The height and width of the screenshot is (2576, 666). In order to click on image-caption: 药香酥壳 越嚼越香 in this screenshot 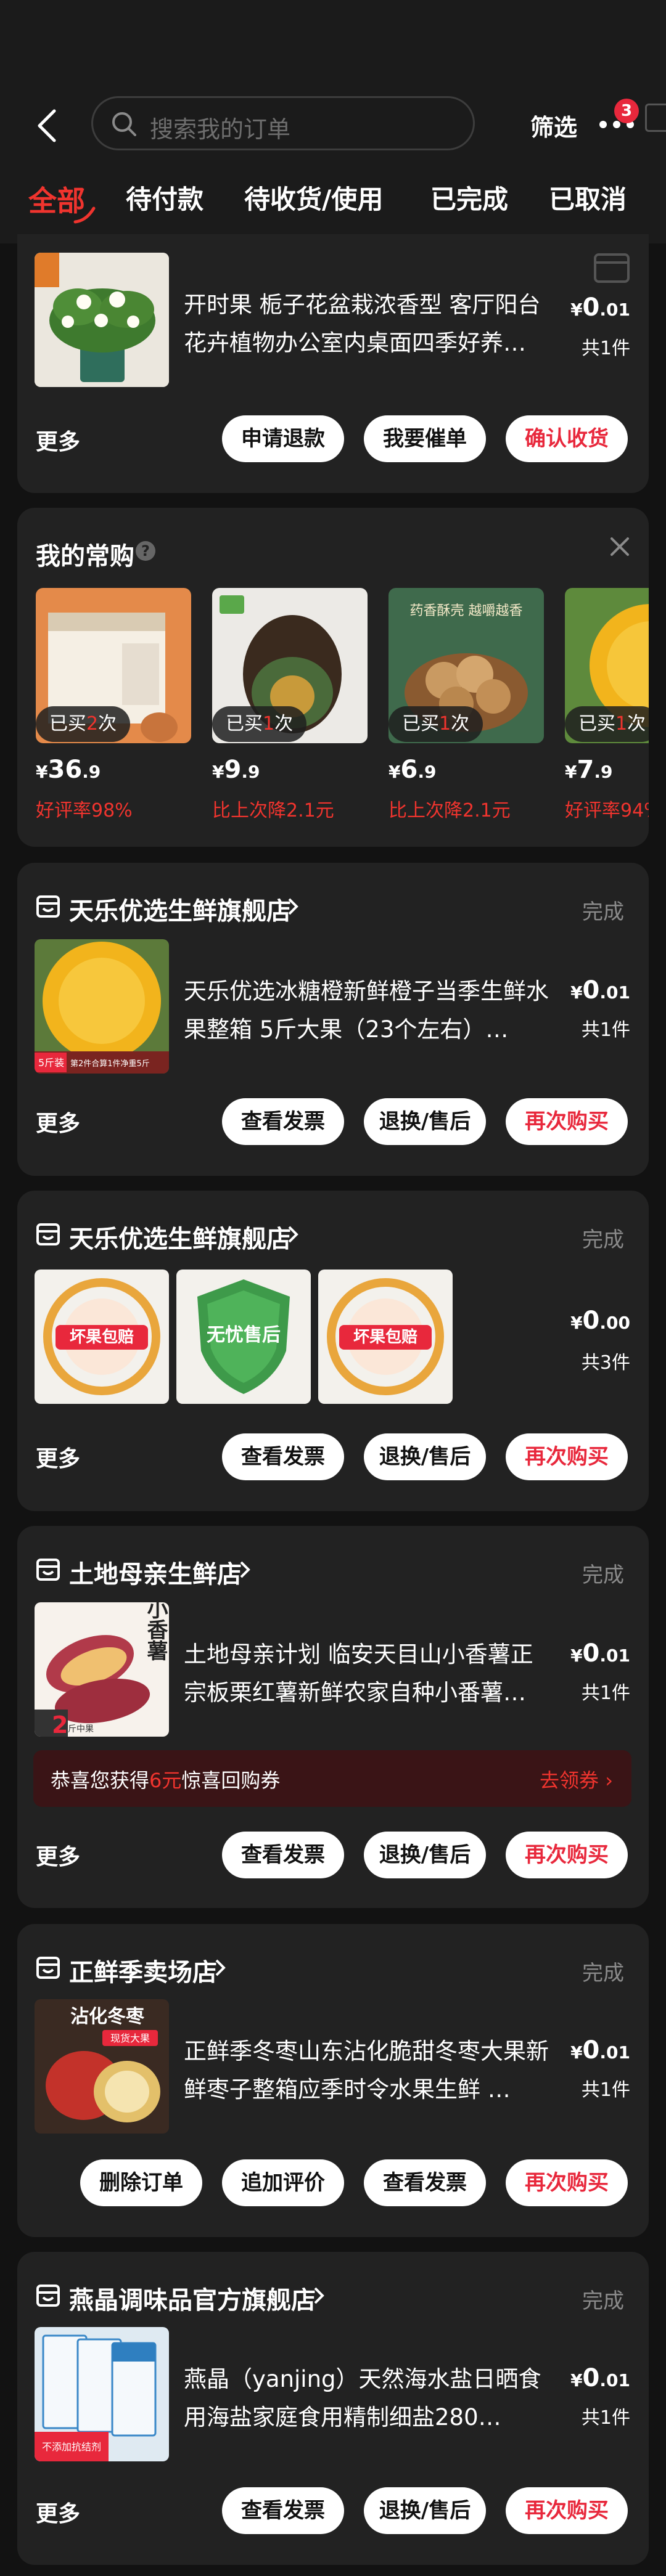, I will do `click(467, 611)`.